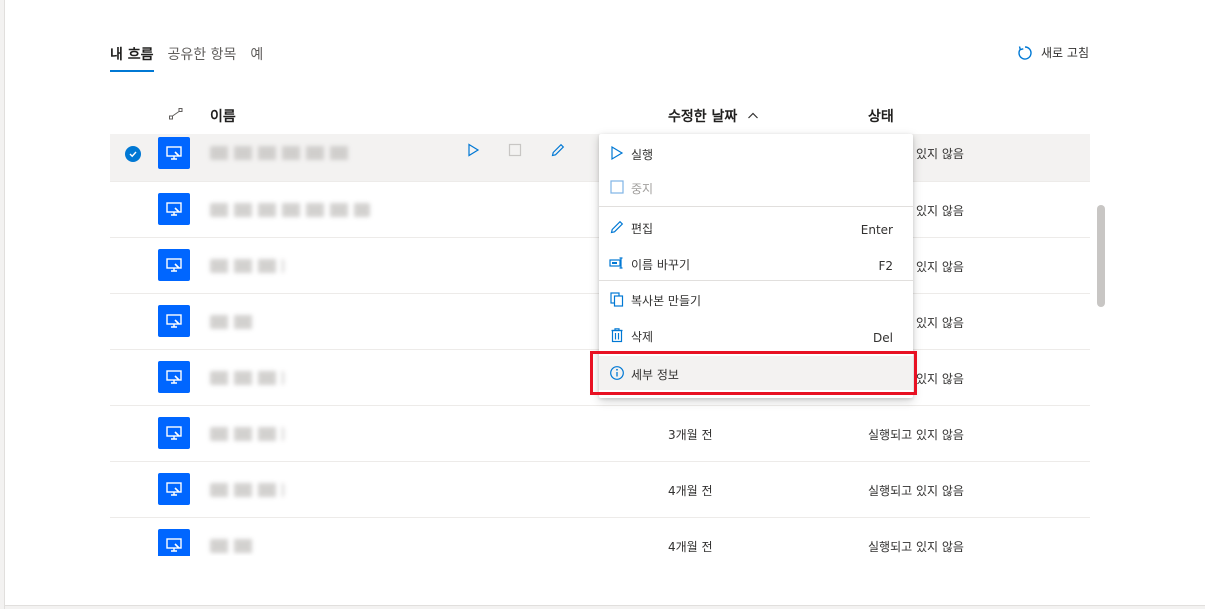  What do you see at coordinates (756, 153) in the screenshot?
I see `menu-item-run: 실행` at bounding box center [756, 153].